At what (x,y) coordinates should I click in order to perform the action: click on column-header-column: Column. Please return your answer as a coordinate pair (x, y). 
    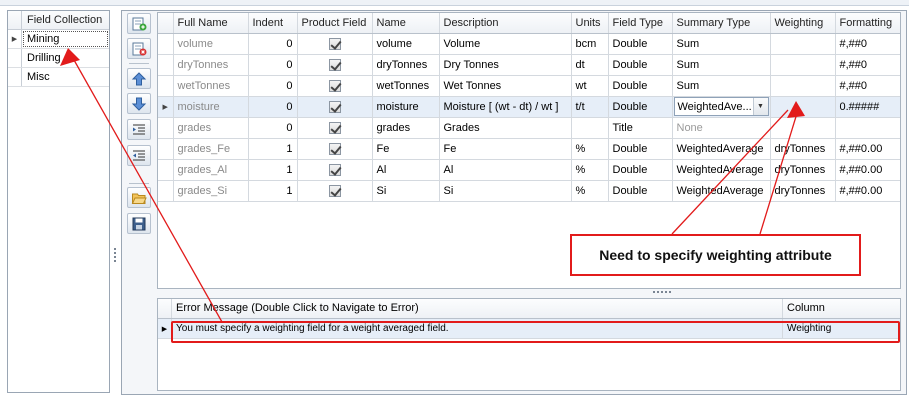
    Looking at the image, I should click on (841, 308).